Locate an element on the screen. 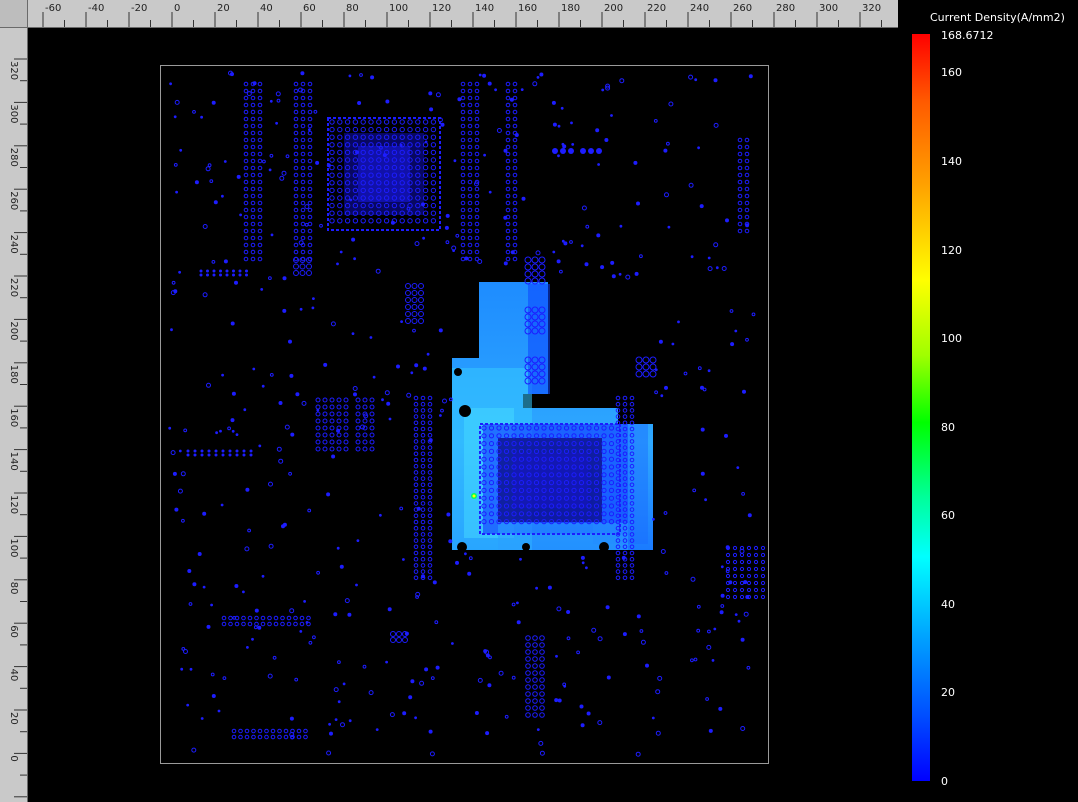 The image size is (1078, 802). mounting-hole is located at coordinates (604, 547).